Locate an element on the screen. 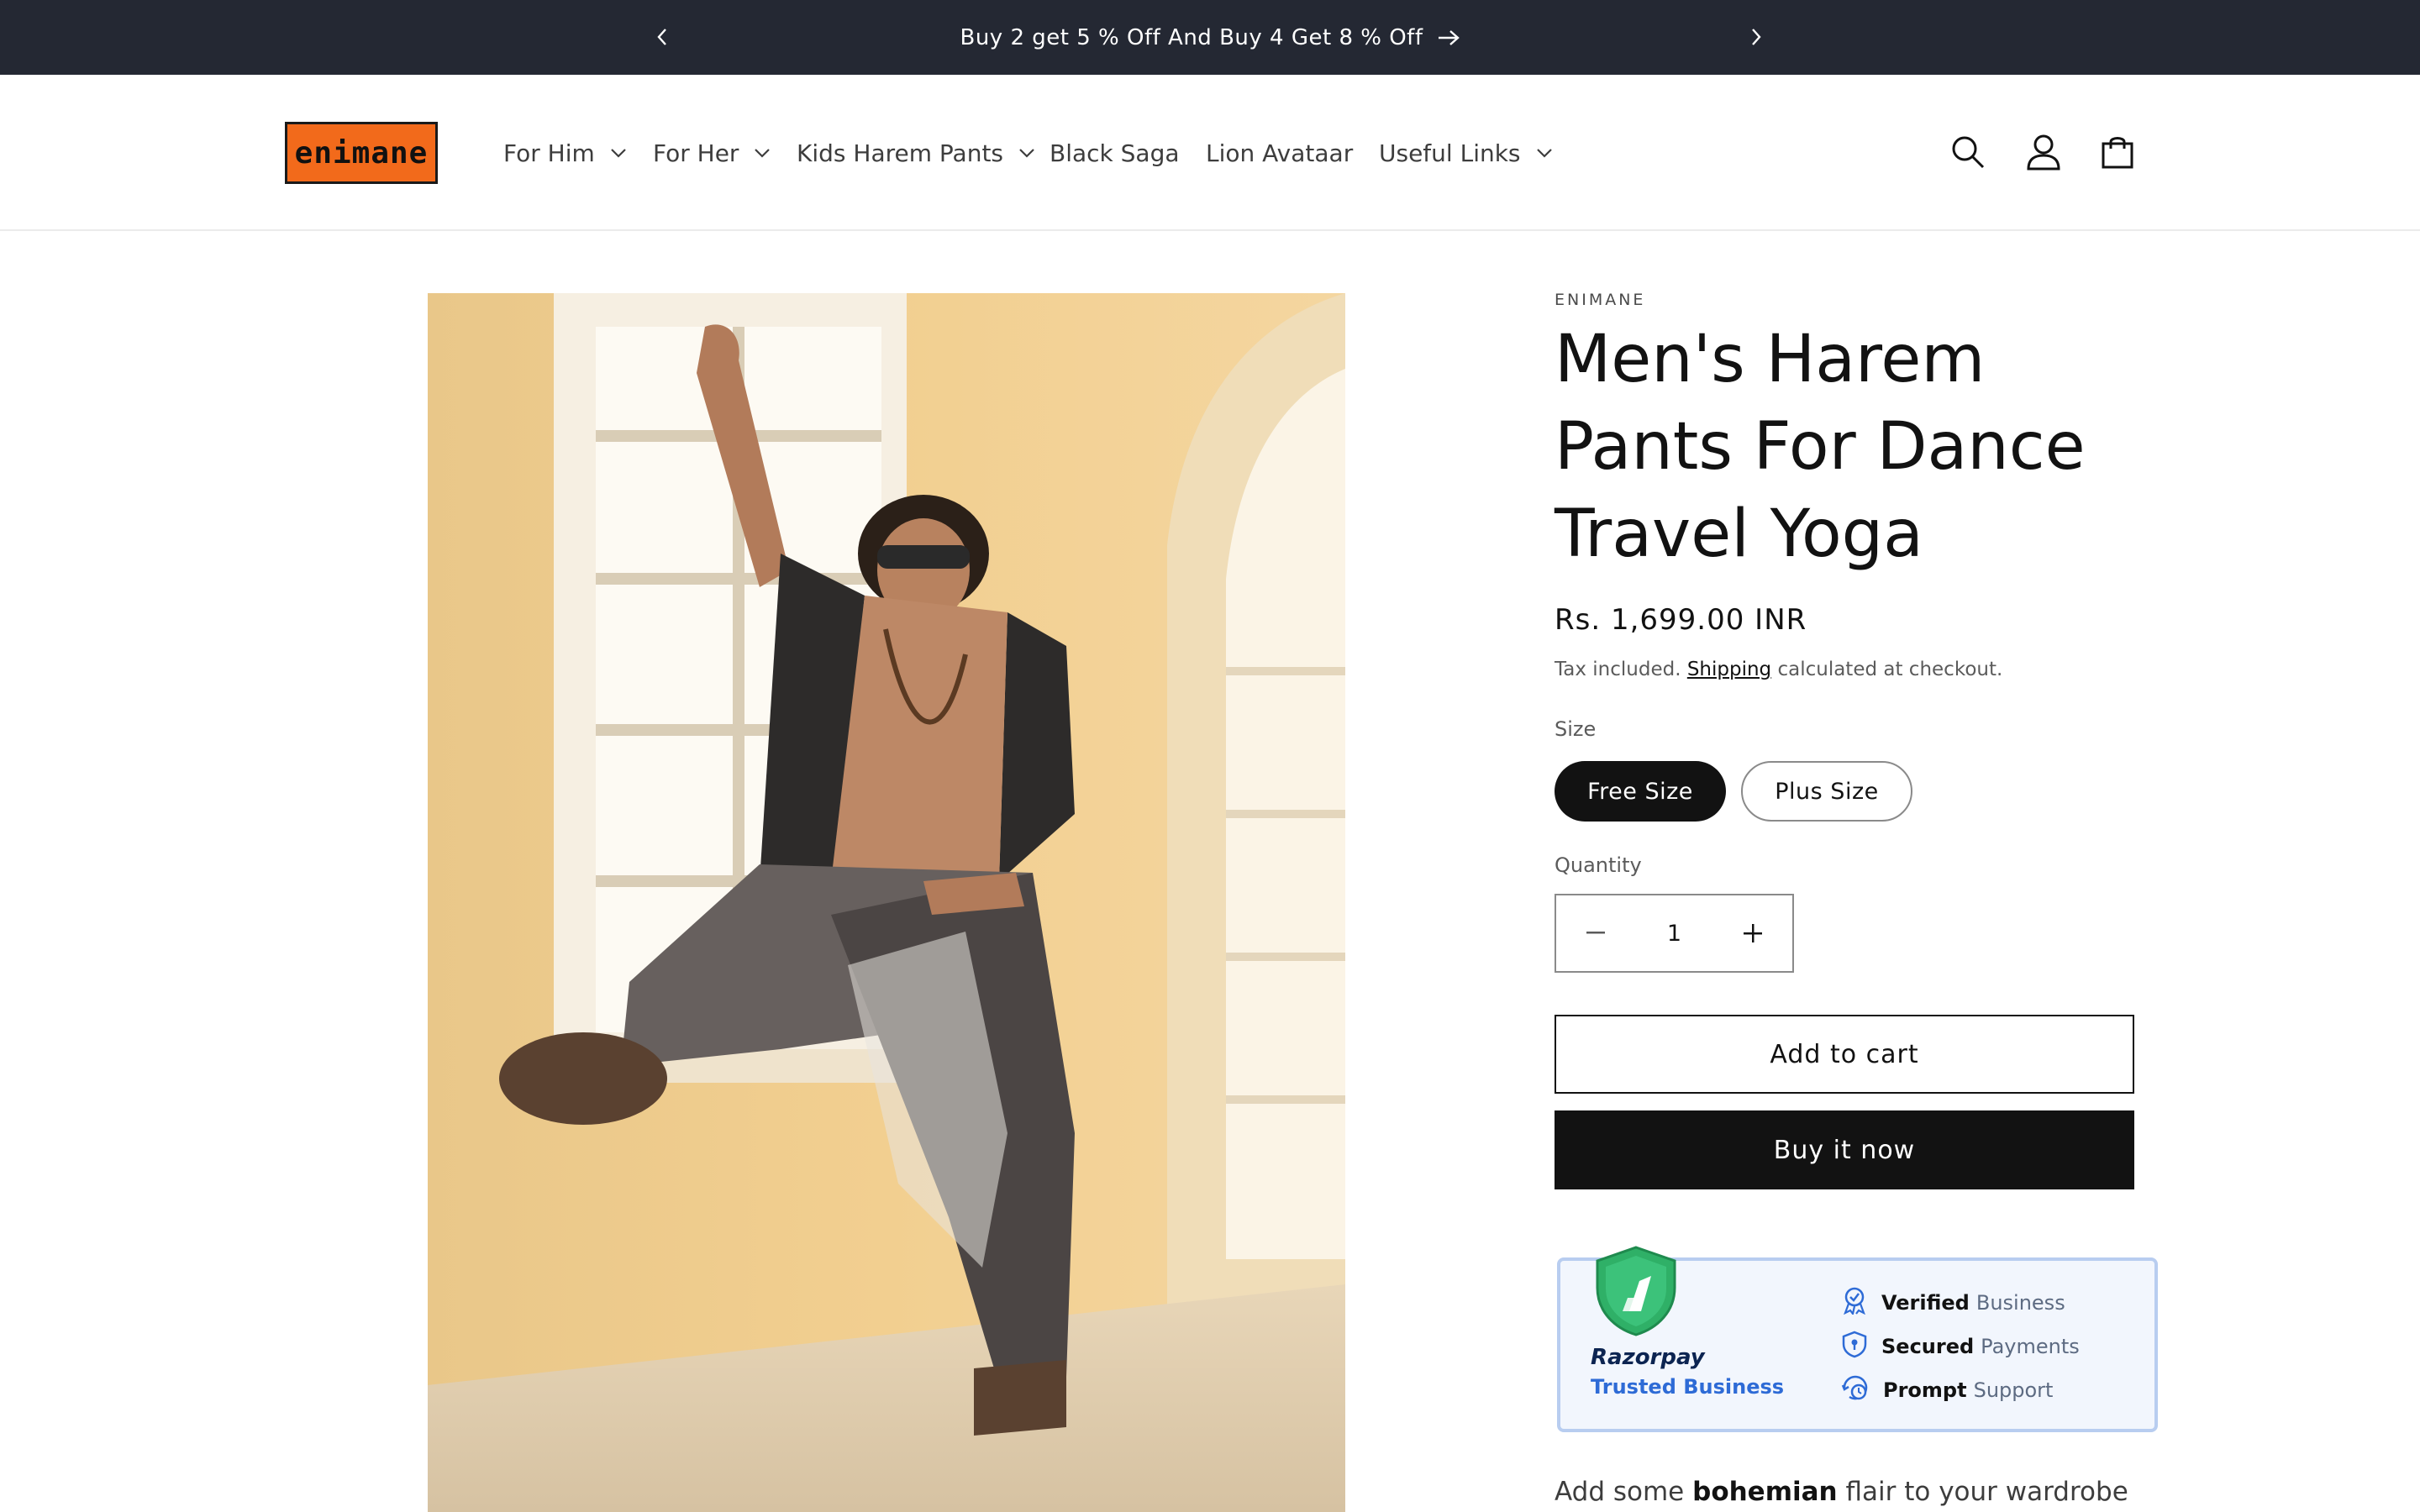 This screenshot has width=2420, height=1512. quantity-stepper: 1 is located at coordinates (1675, 933).